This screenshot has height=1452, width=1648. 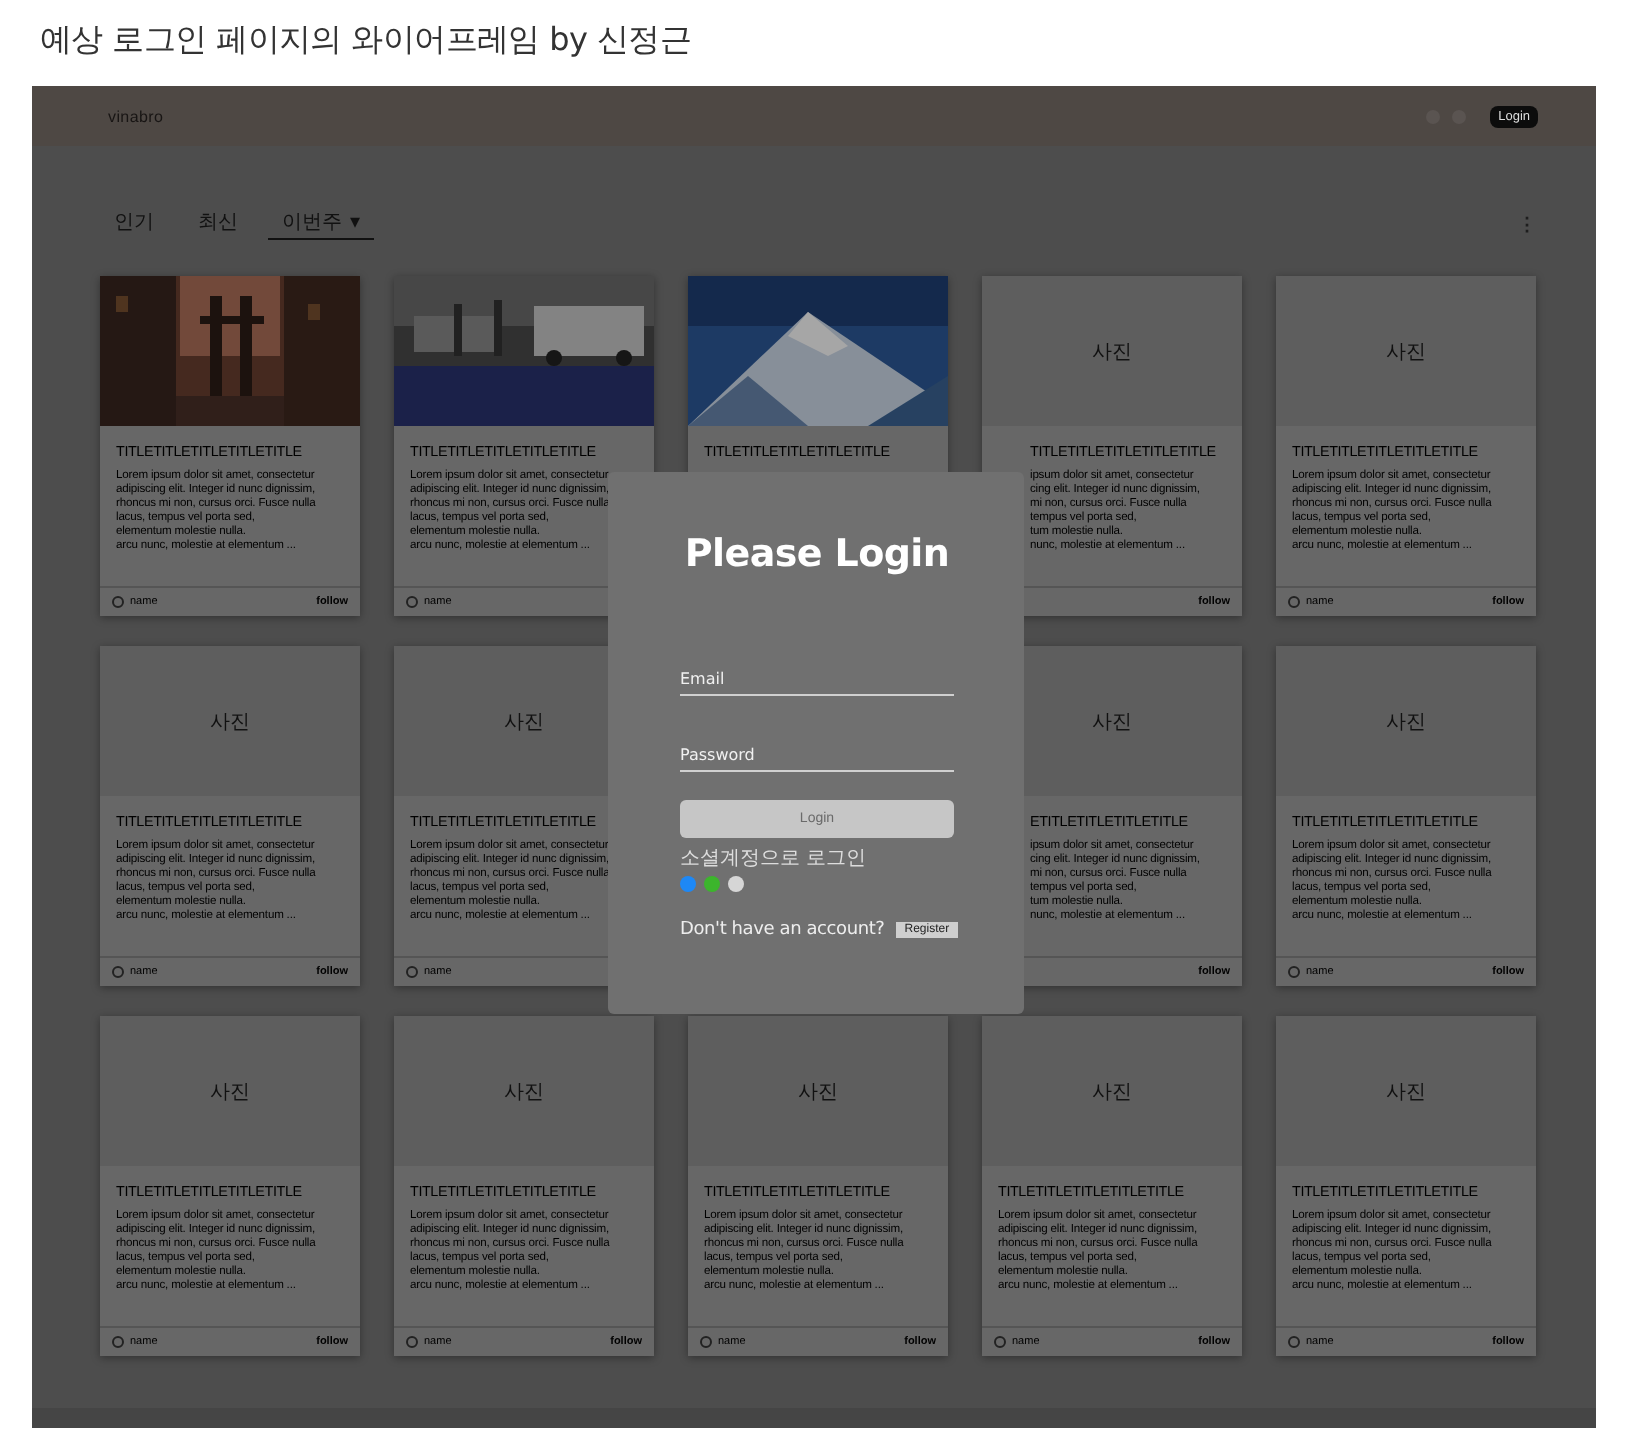 I want to click on dialog-title: Please Login, so click(x=817, y=554).